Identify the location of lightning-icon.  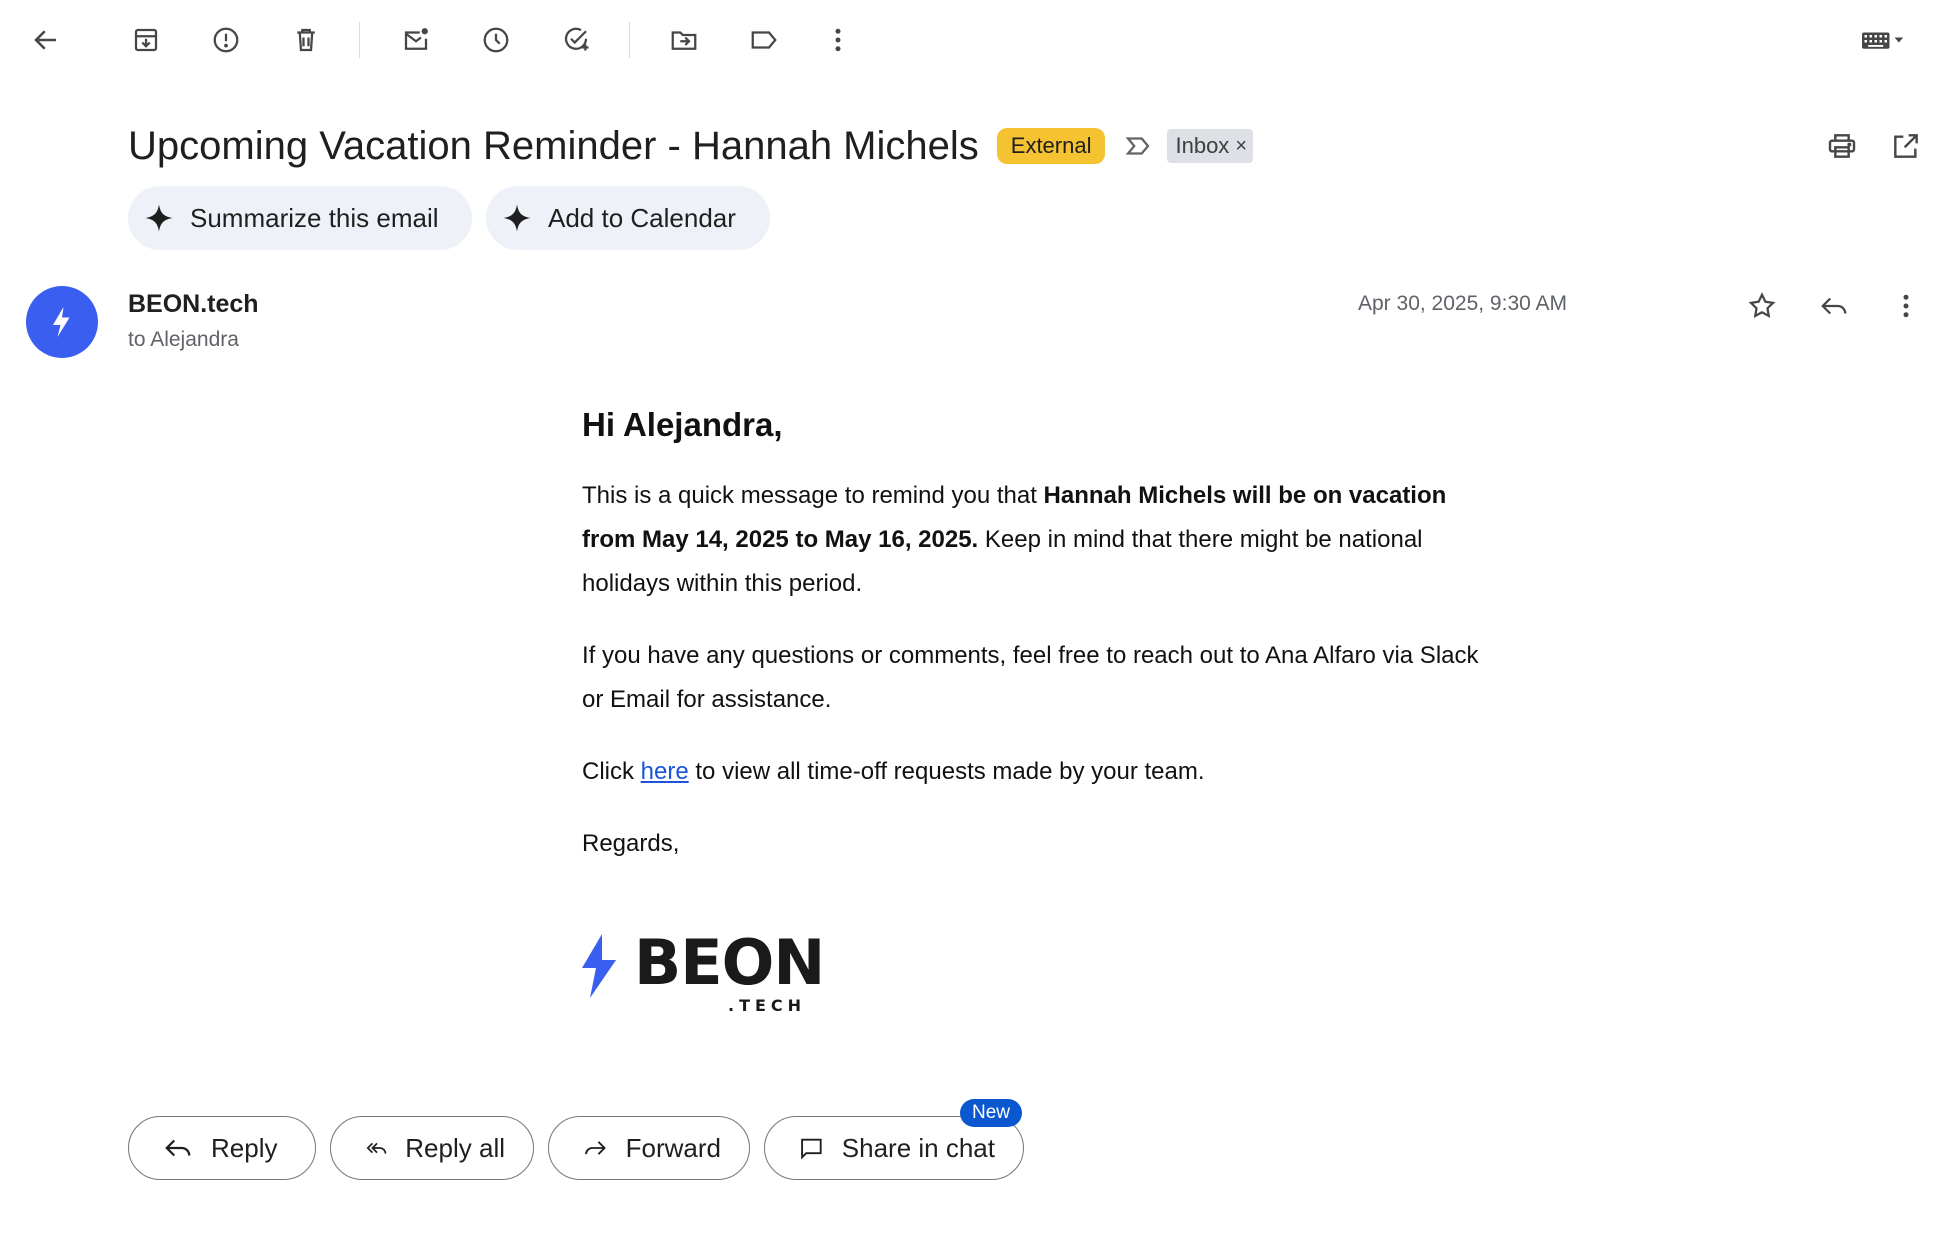
(61, 322).